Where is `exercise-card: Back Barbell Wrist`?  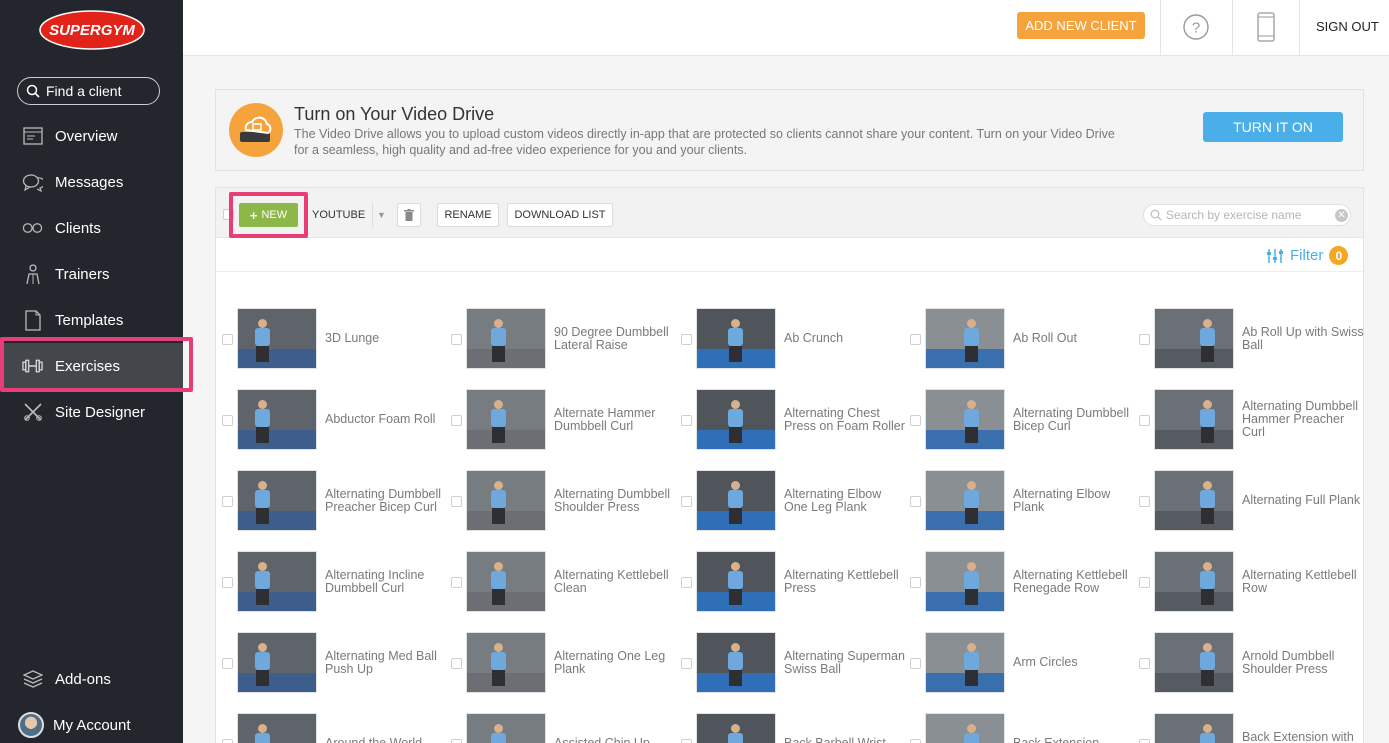 exercise-card: Back Barbell Wrist is located at coordinates (793, 728).